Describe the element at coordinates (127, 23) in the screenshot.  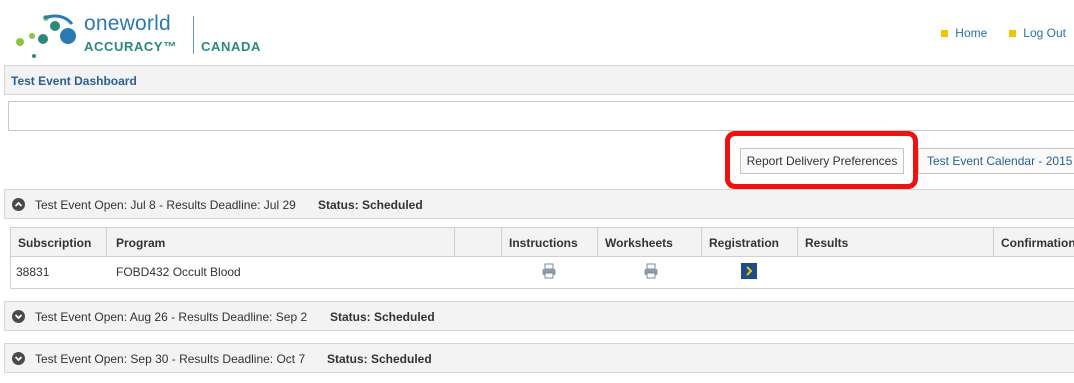
I see `logo-wordmark: oneworld` at that location.